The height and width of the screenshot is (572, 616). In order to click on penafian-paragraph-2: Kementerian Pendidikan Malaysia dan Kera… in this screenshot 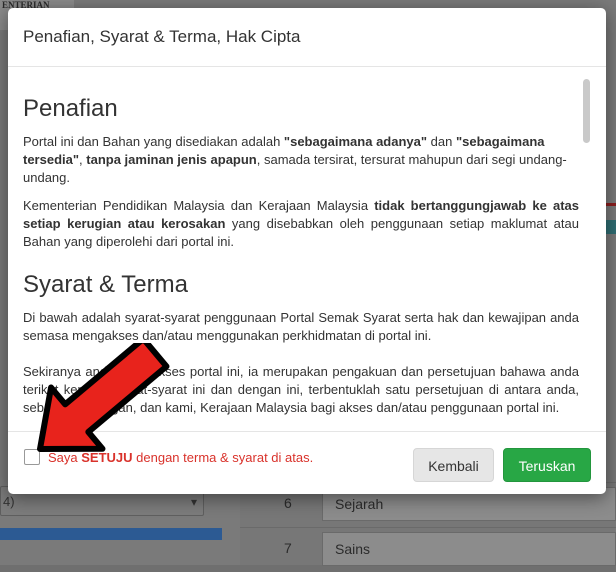, I will do `click(301, 223)`.